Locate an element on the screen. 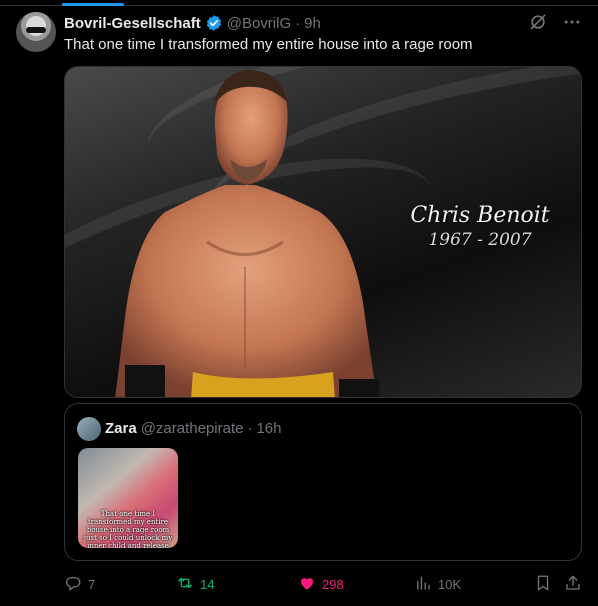 This screenshot has height=606, width=598. repost-count: 14 is located at coordinates (207, 584).